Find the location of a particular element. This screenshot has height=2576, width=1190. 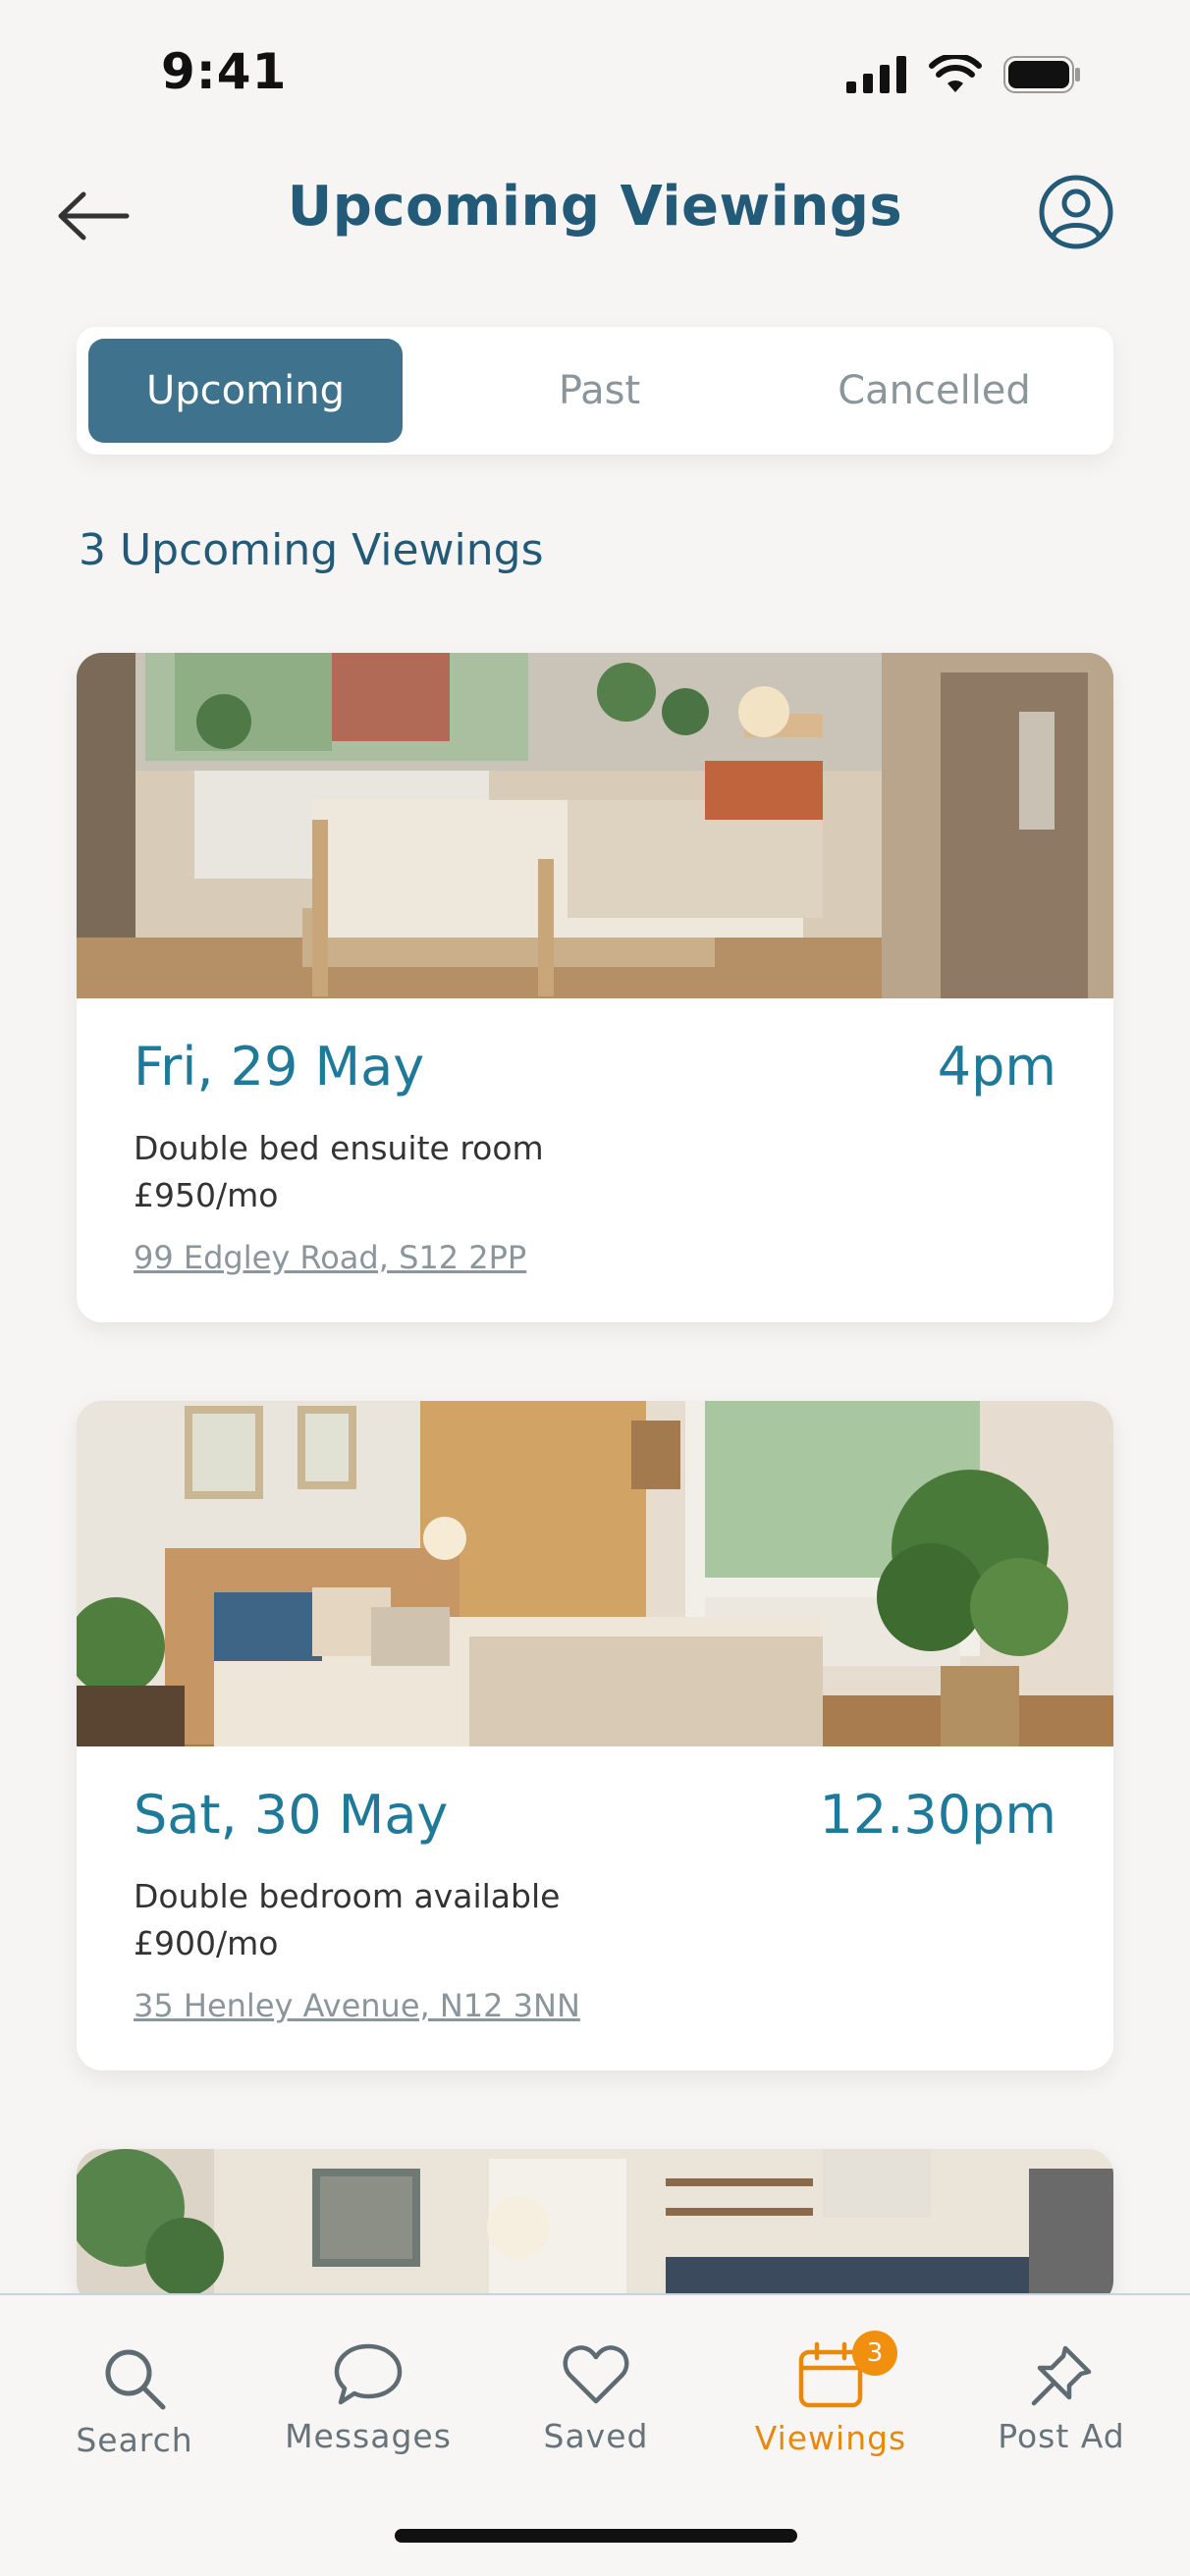

nav-viewings: 3 Viewings is located at coordinates (830, 2394).